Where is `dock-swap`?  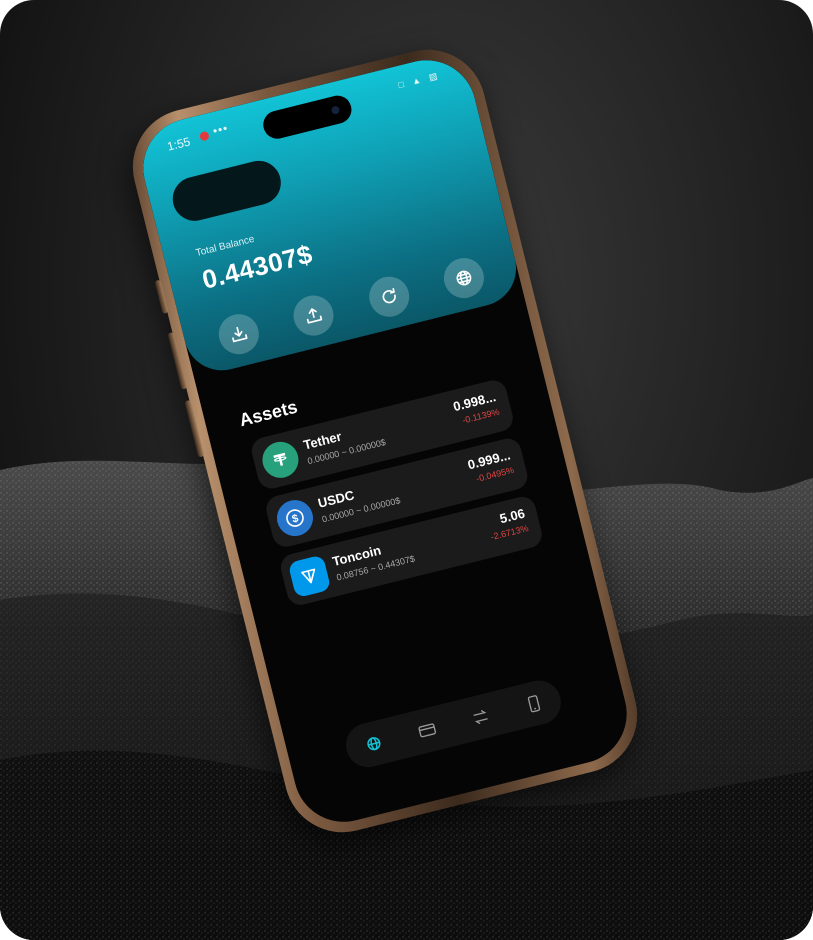 dock-swap is located at coordinates (480, 717).